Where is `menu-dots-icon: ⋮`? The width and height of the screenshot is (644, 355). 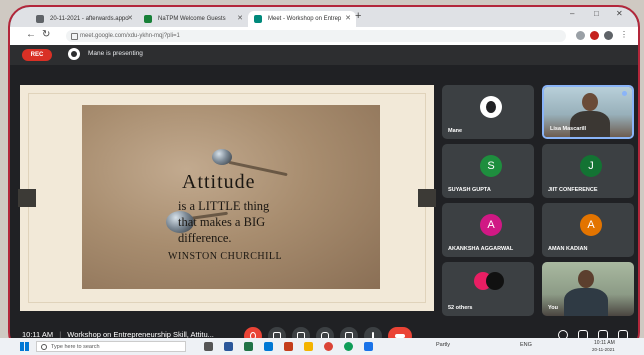 menu-dots-icon: ⋮ is located at coordinates (624, 34).